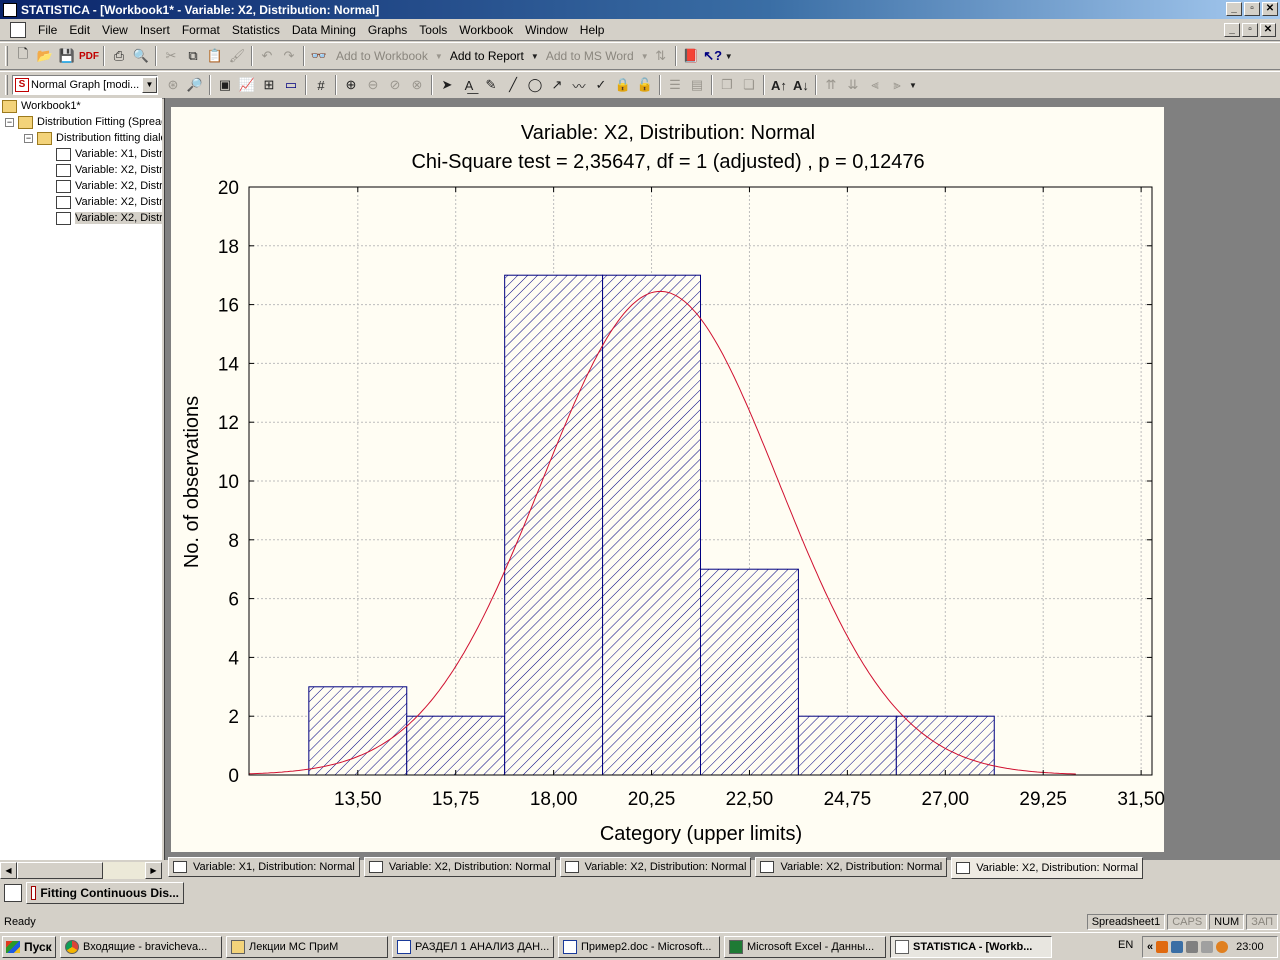  What do you see at coordinates (1252, 9) in the screenshot?
I see `maximize-button: ▫` at bounding box center [1252, 9].